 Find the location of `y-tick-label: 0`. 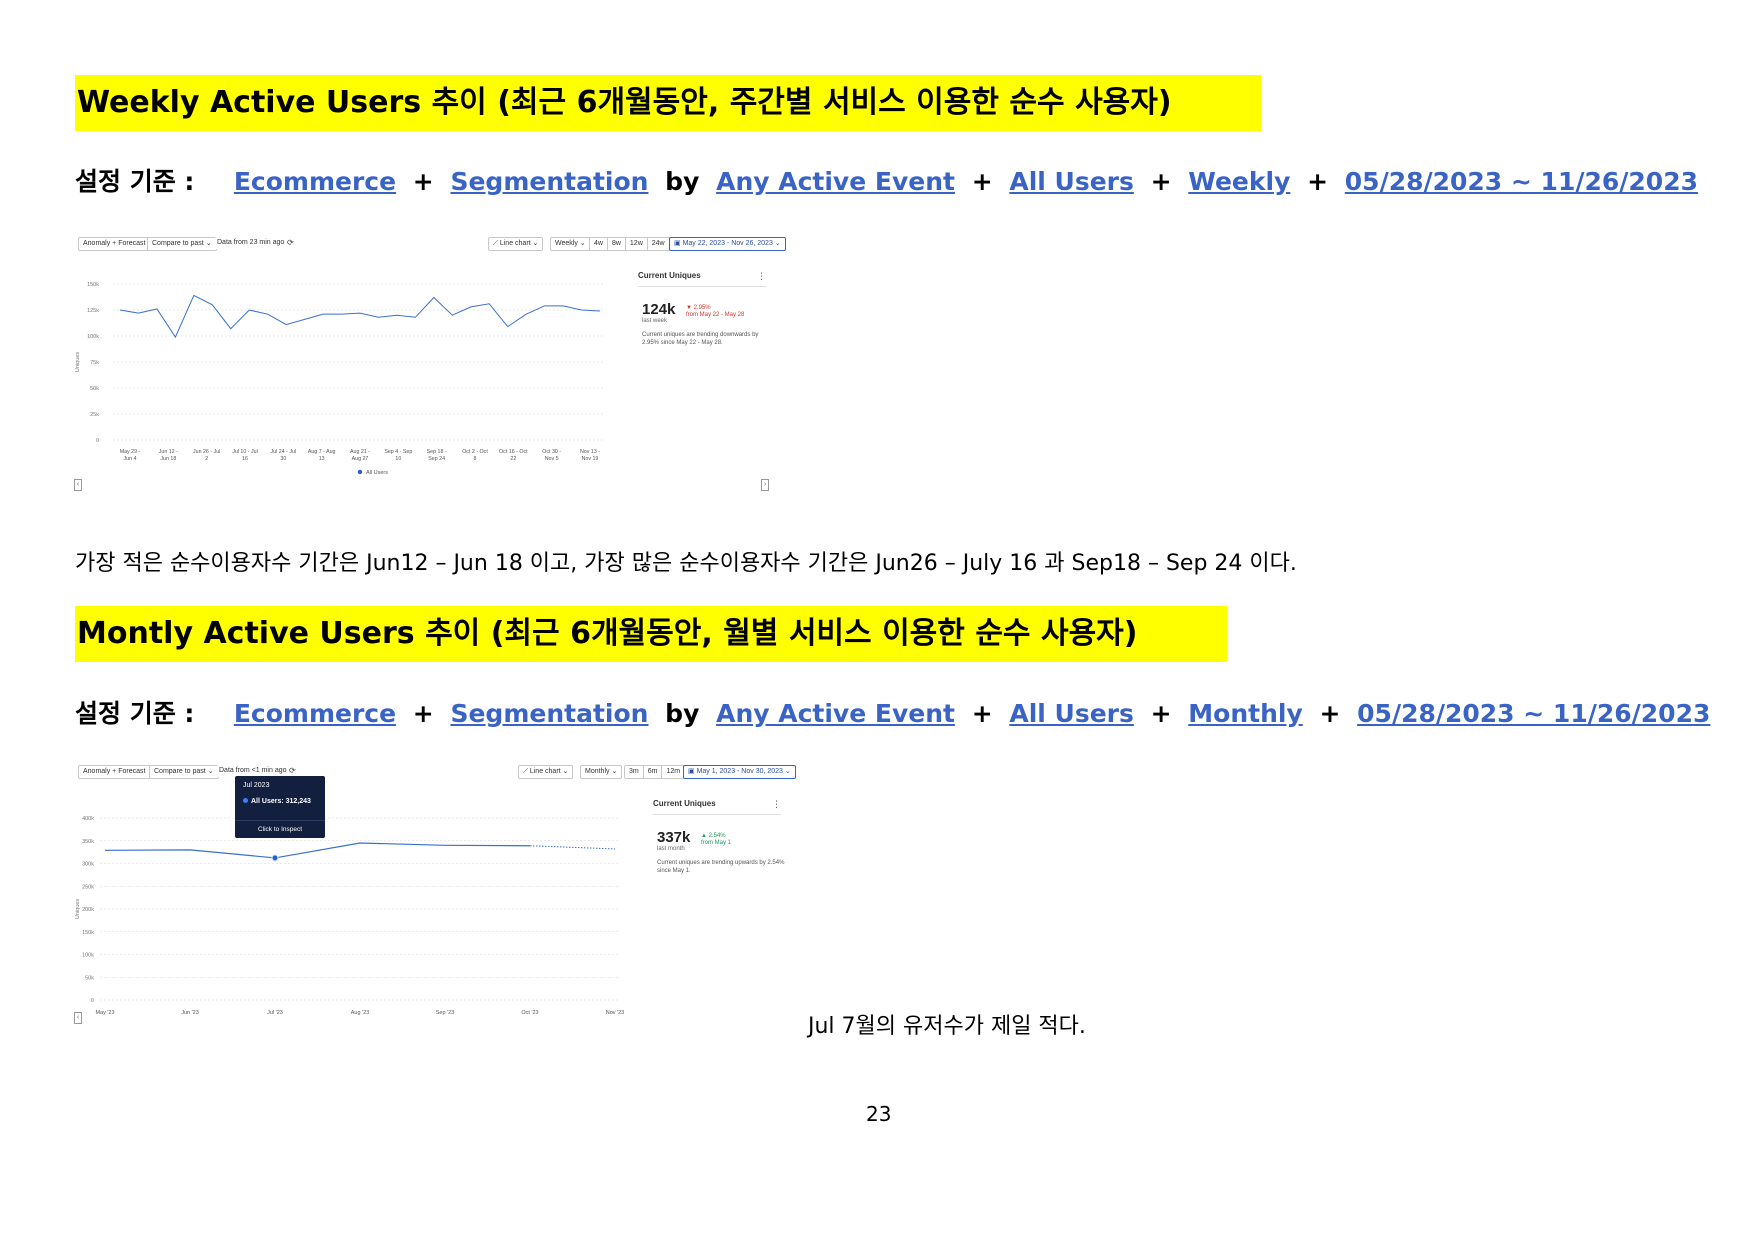

y-tick-label: 0 is located at coordinates (97, 441).